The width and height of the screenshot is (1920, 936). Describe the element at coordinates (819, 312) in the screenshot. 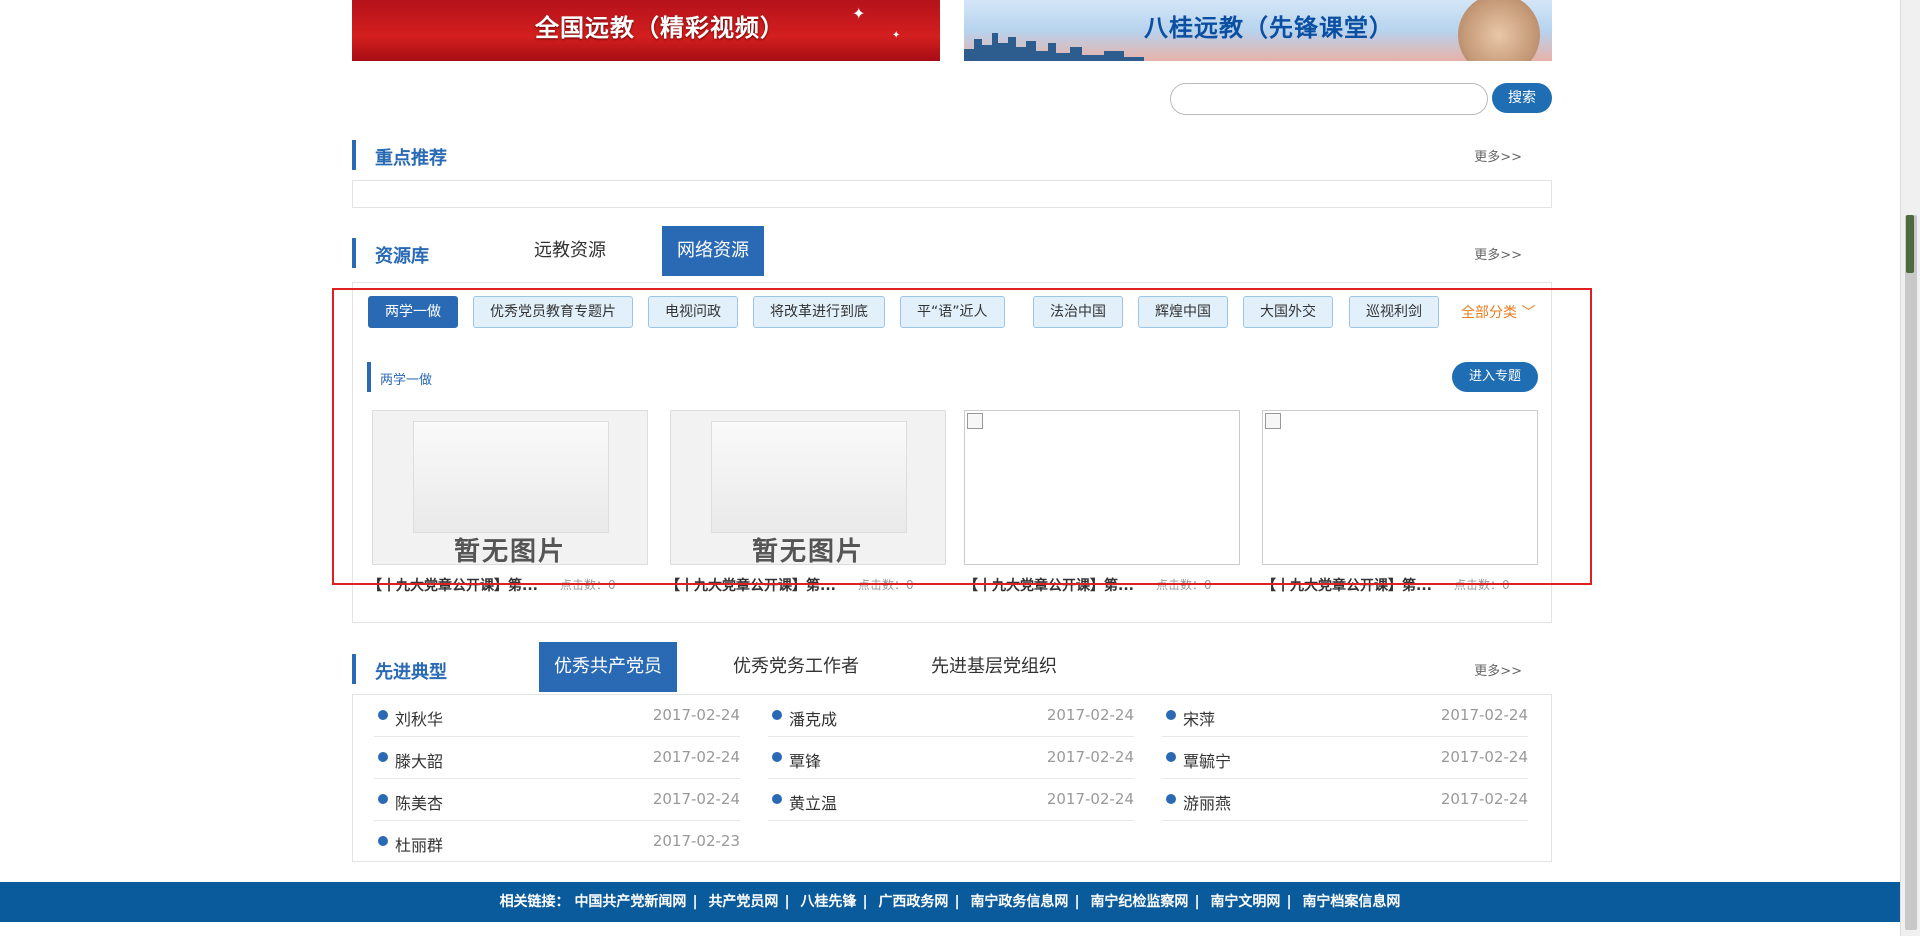

I see `category-reform: 将改革进行到底` at that location.